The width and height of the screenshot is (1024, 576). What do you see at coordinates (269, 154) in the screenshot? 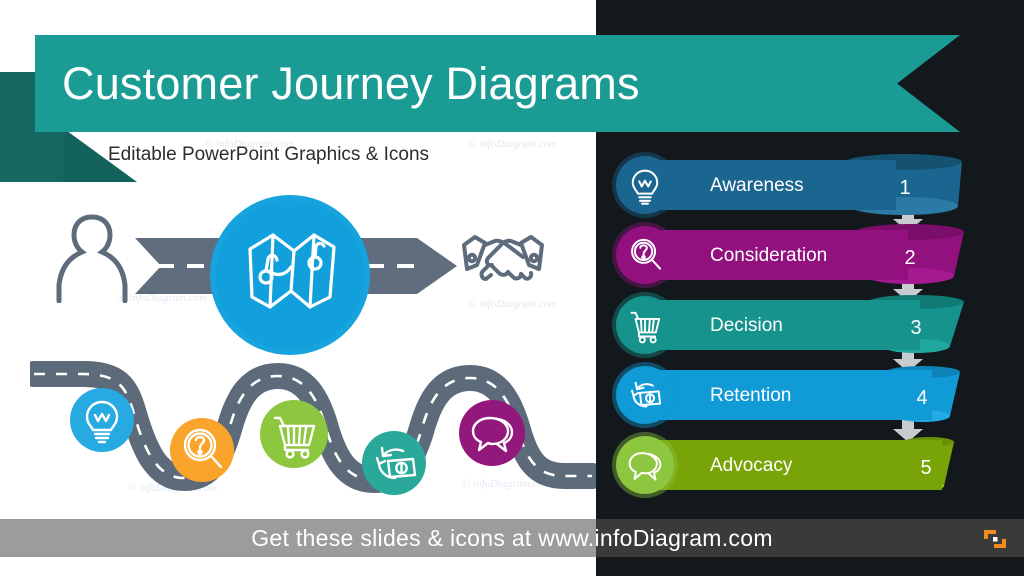
I see `page-subtitle: Editable PowerPoint Graphics & Icons` at bounding box center [269, 154].